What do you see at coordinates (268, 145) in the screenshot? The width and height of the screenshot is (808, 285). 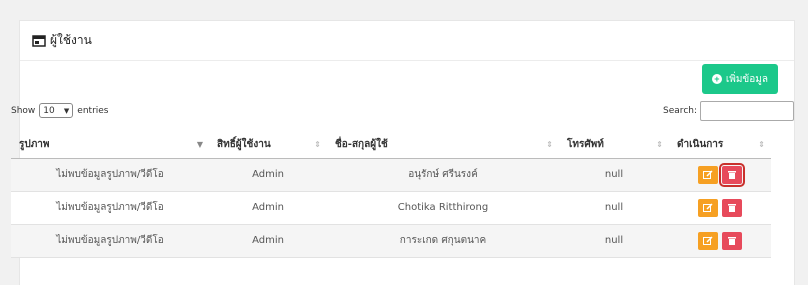 I see `header-role: สิทธิ์ผู้ใช้งาน ⇕` at bounding box center [268, 145].